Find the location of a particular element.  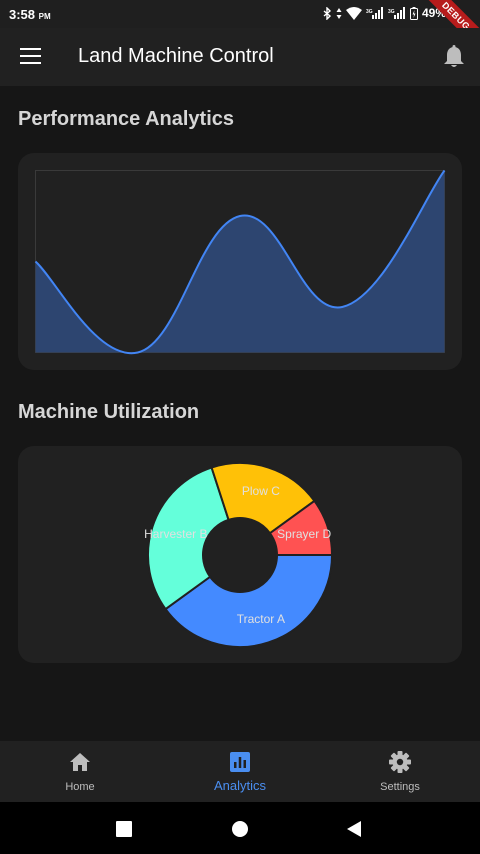

data-arrows-icon is located at coordinates (339, 13).